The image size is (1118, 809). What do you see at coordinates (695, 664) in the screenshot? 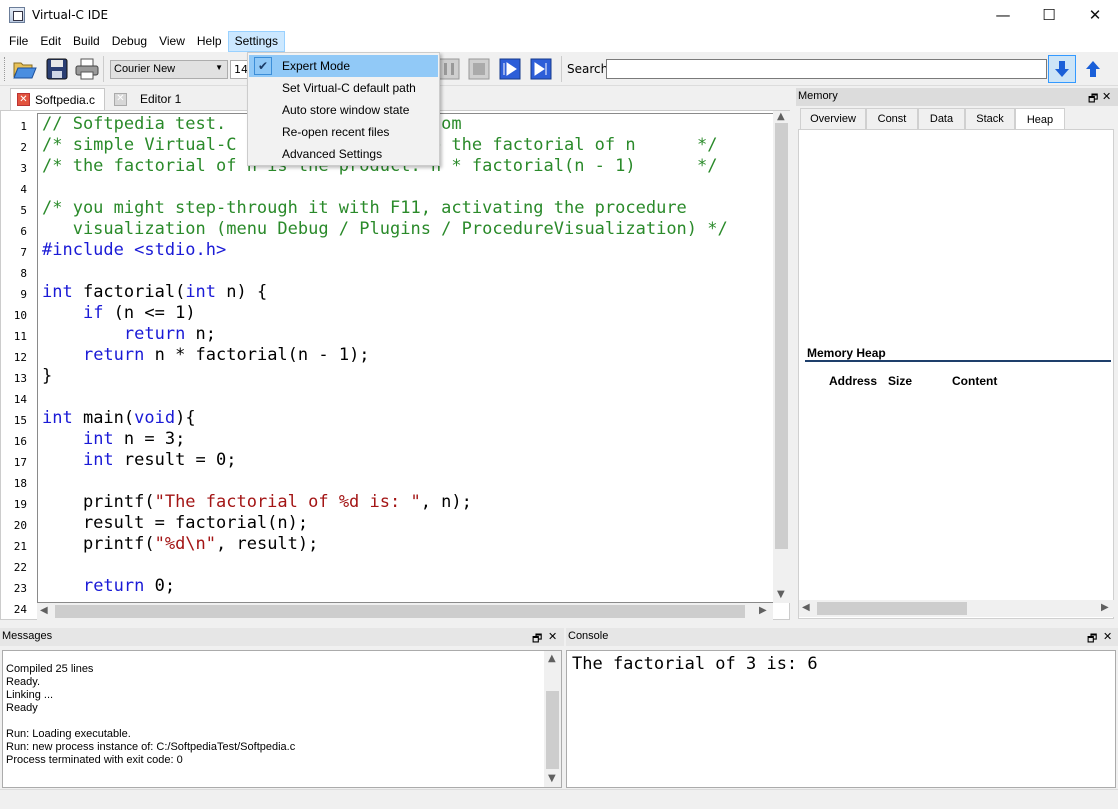
I see `console-text: The factorial of 3 is: 6` at bounding box center [695, 664].